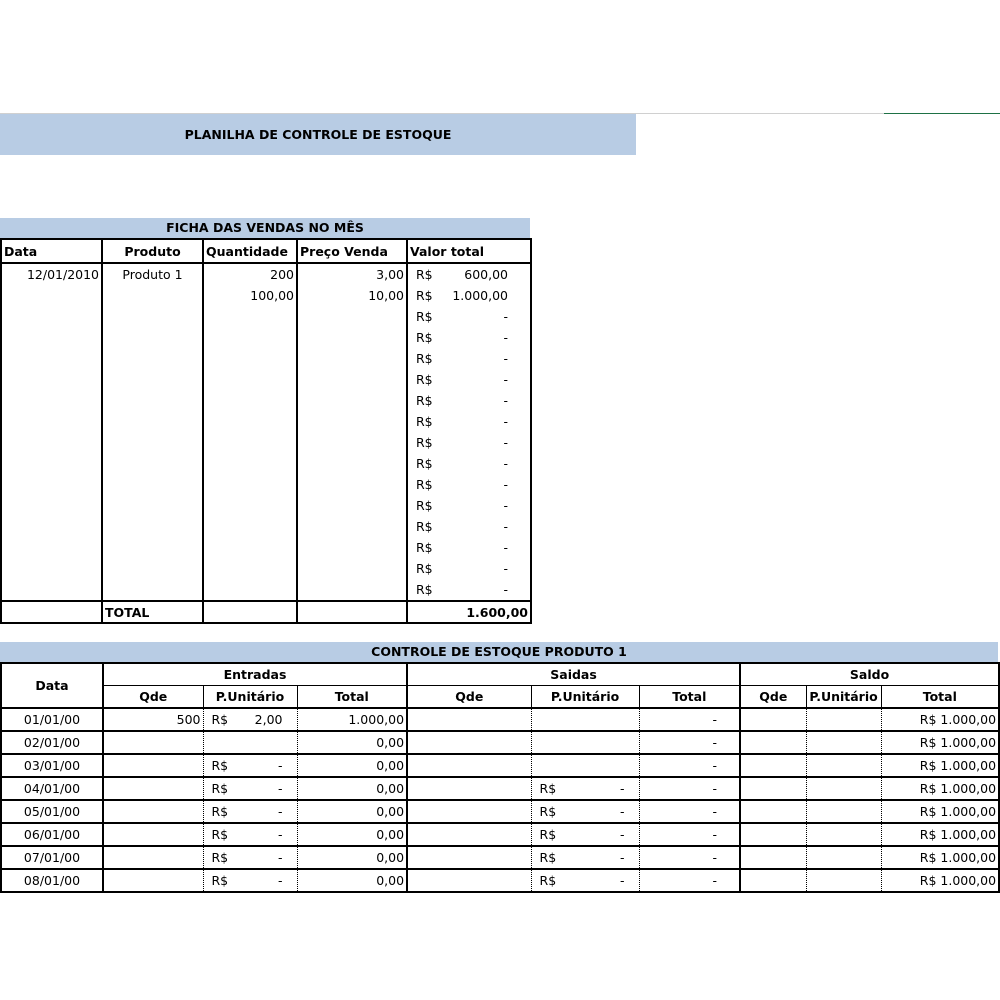 The width and height of the screenshot is (1000, 1000). What do you see at coordinates (52, 766) in the screenshot?
I see `cell-data: 03/01/00` at bounding box center [52, 766].